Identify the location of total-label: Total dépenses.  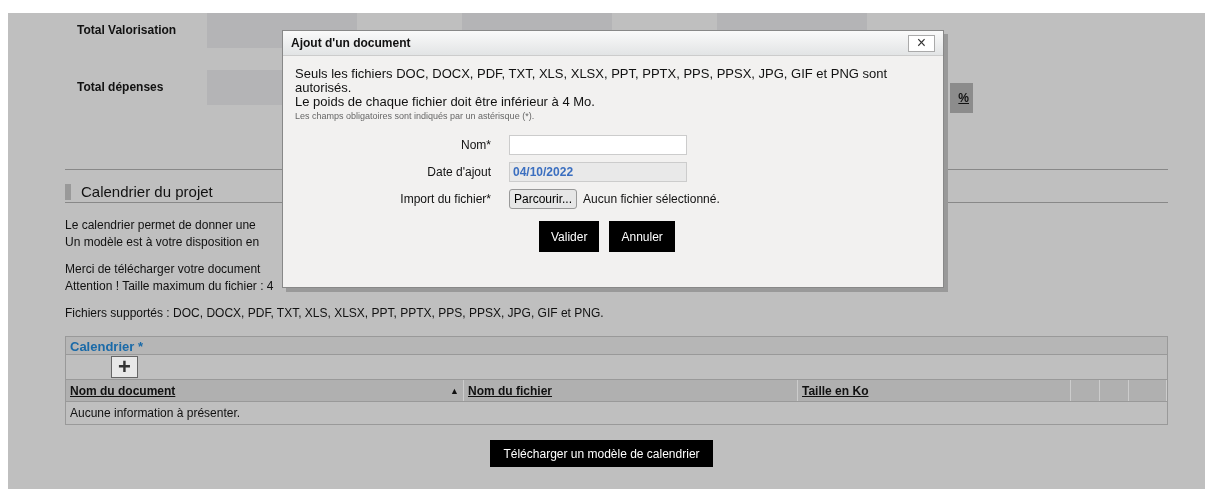
(120, 86).